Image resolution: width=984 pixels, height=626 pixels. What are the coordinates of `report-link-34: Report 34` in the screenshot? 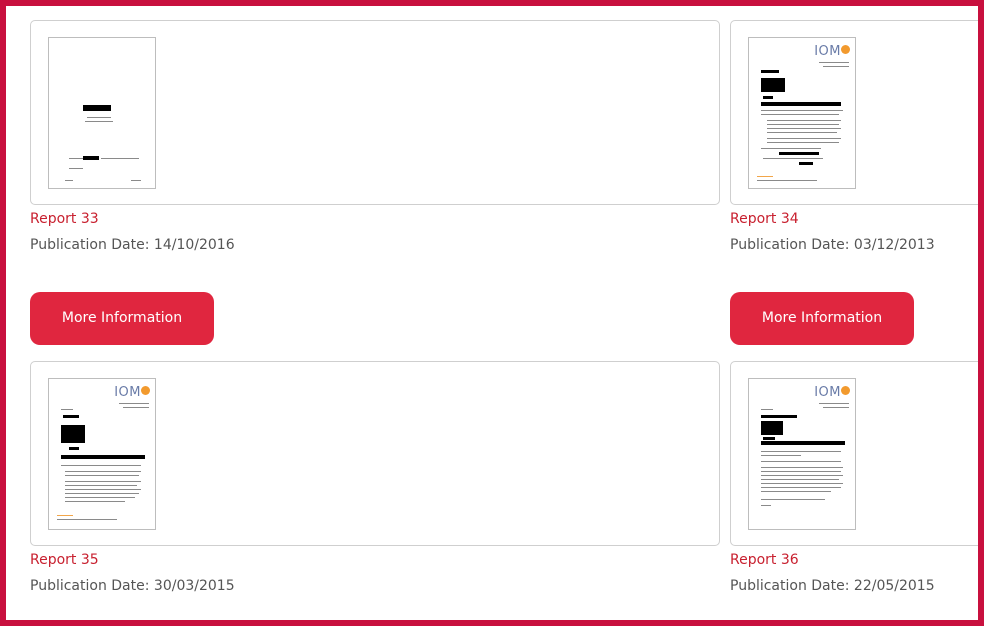 It's located at (764, 219).